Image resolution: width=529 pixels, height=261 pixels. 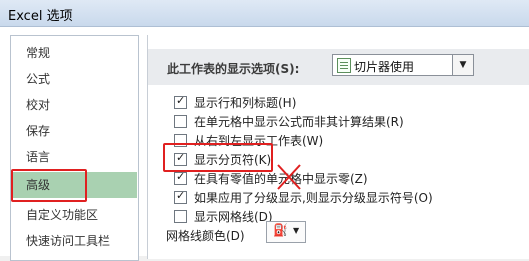 What do you see at coordinates (384, 67) in the screenshot?
I see `sheet-select-value: 切片器使用` at bounding box center [384, 67].